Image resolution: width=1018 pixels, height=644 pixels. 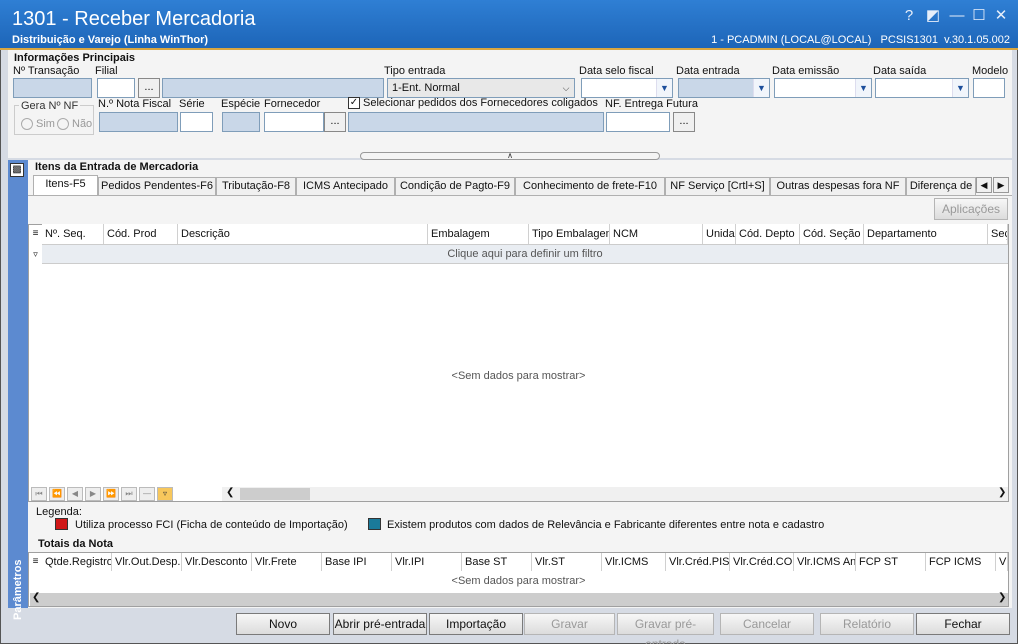 I want to click on filial-field, so click(x=116, y=88).